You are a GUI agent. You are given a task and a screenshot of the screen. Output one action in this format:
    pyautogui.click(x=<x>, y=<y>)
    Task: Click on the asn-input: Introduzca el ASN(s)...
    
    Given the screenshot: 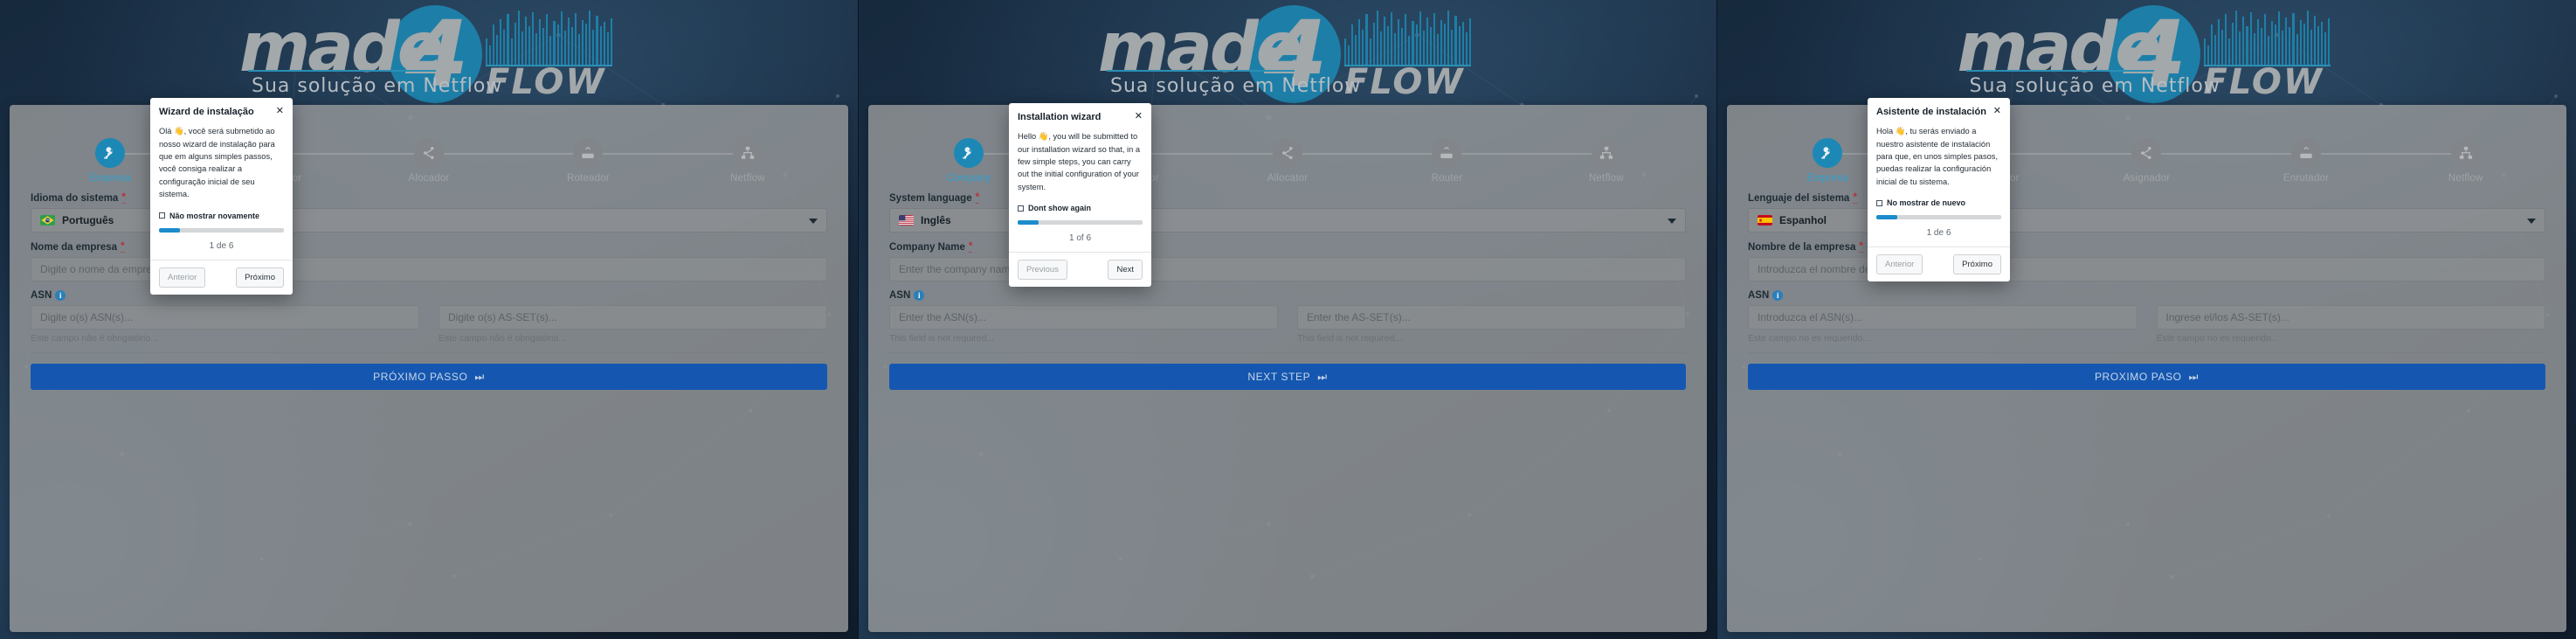 What is the action you would take?
    pyautogui.click(x=1942, y=317)
    